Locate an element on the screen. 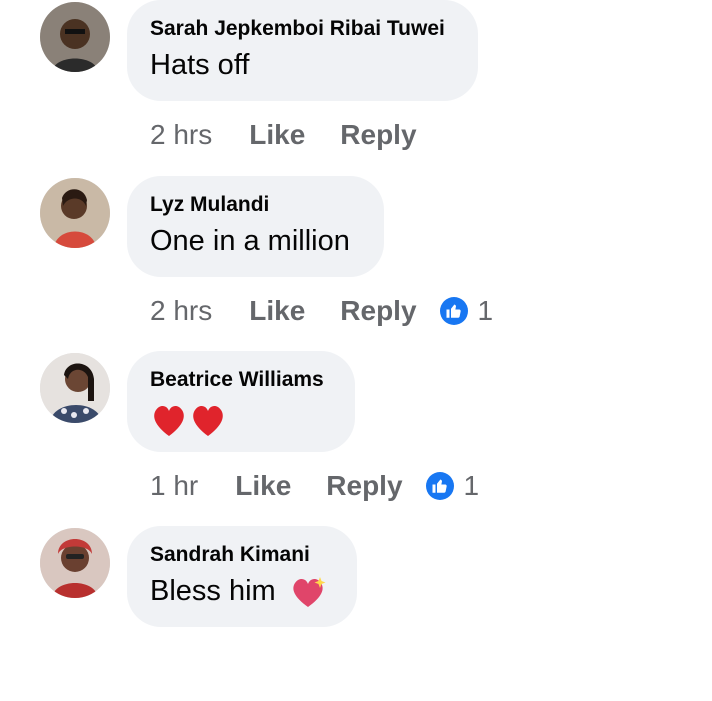 This screenshot has width=712, height=701. comment-text is located at coordinates (189, 420).